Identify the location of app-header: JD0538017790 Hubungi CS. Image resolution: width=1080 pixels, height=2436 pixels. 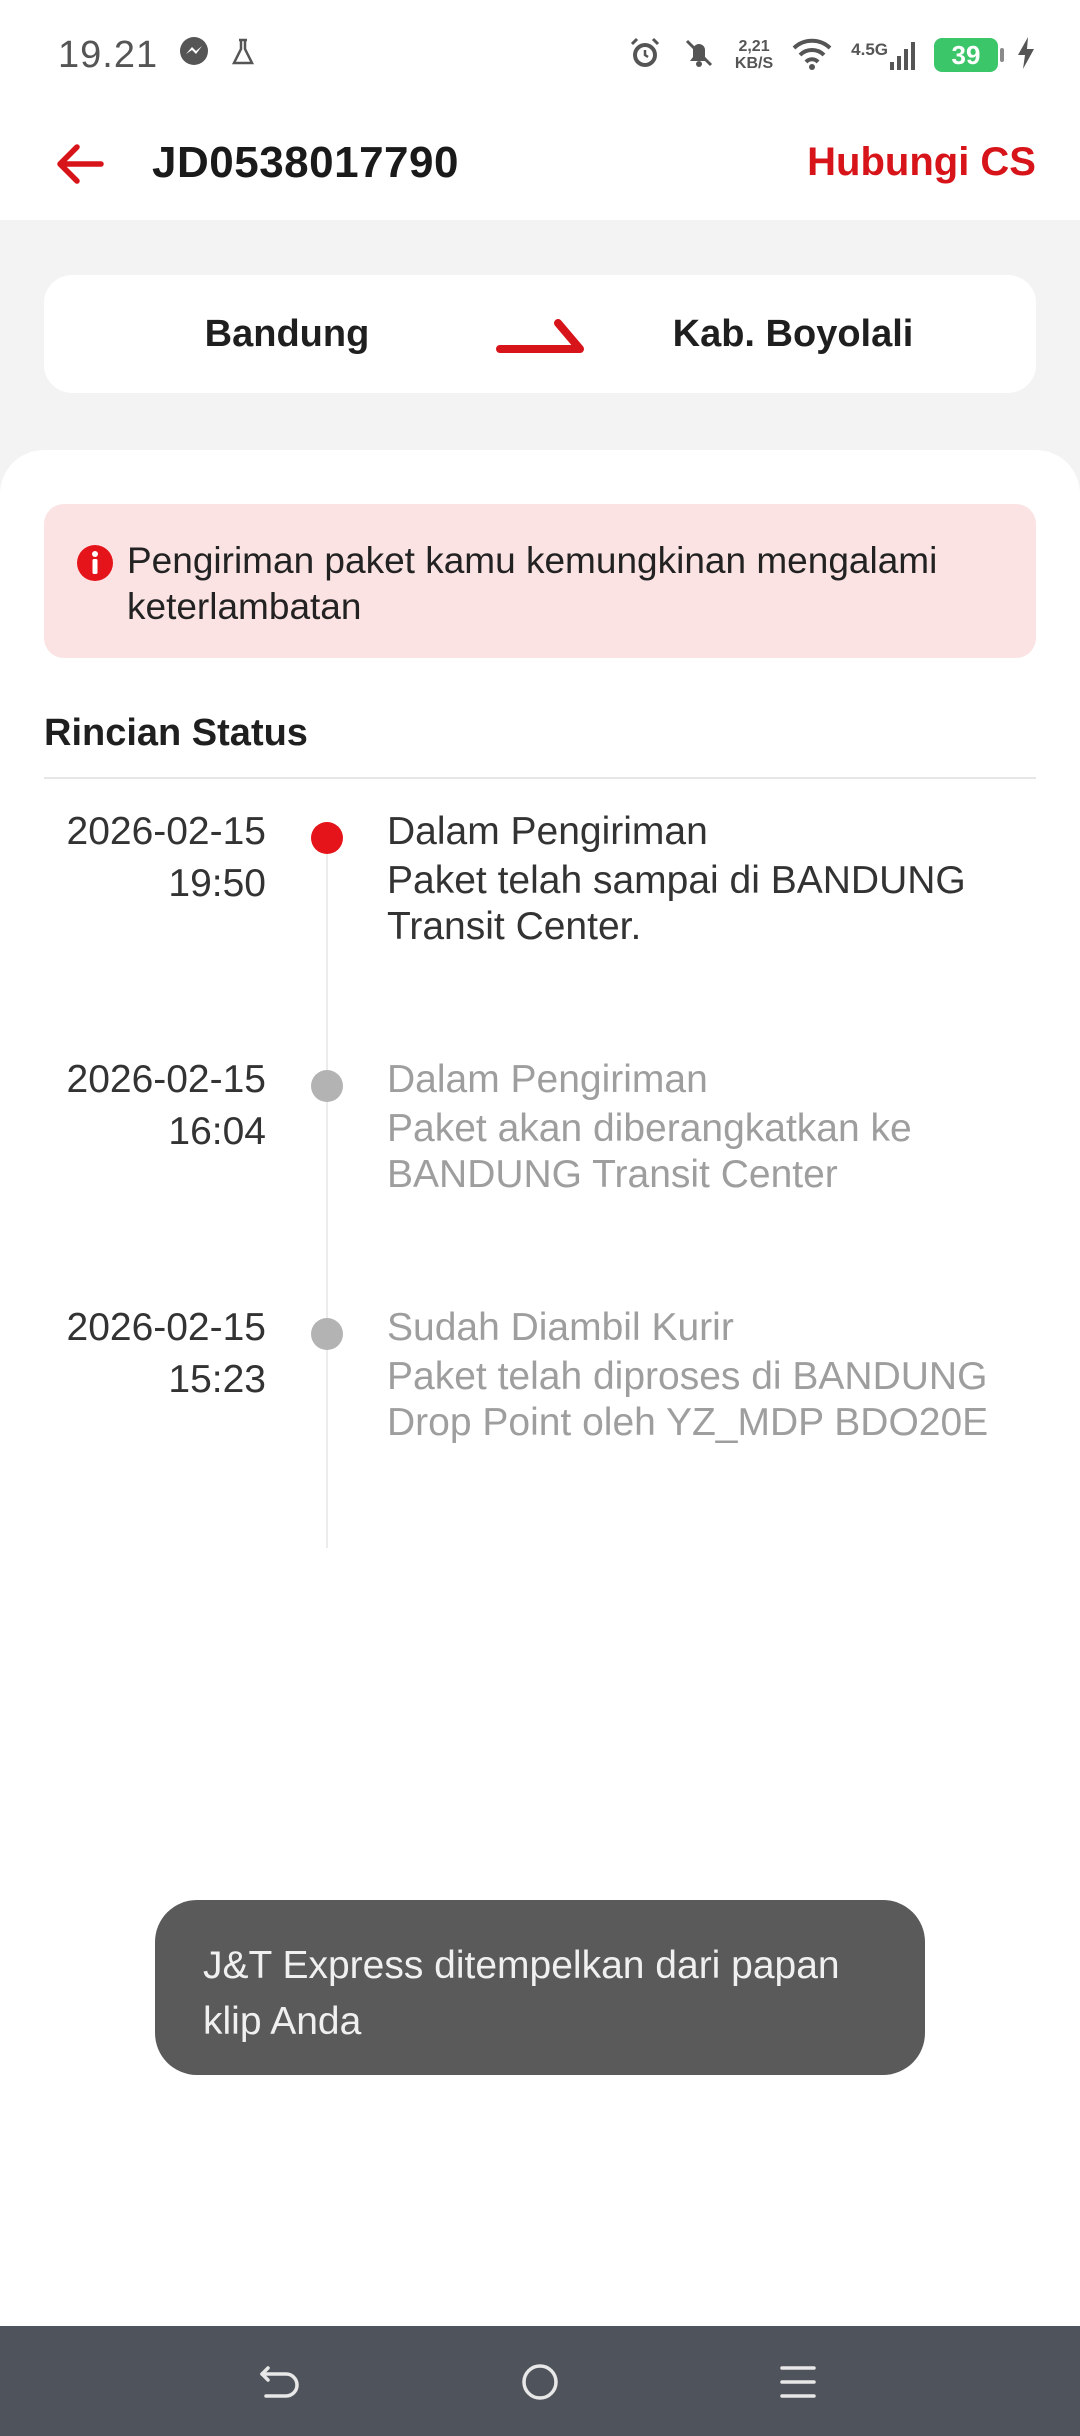
(540, 165).